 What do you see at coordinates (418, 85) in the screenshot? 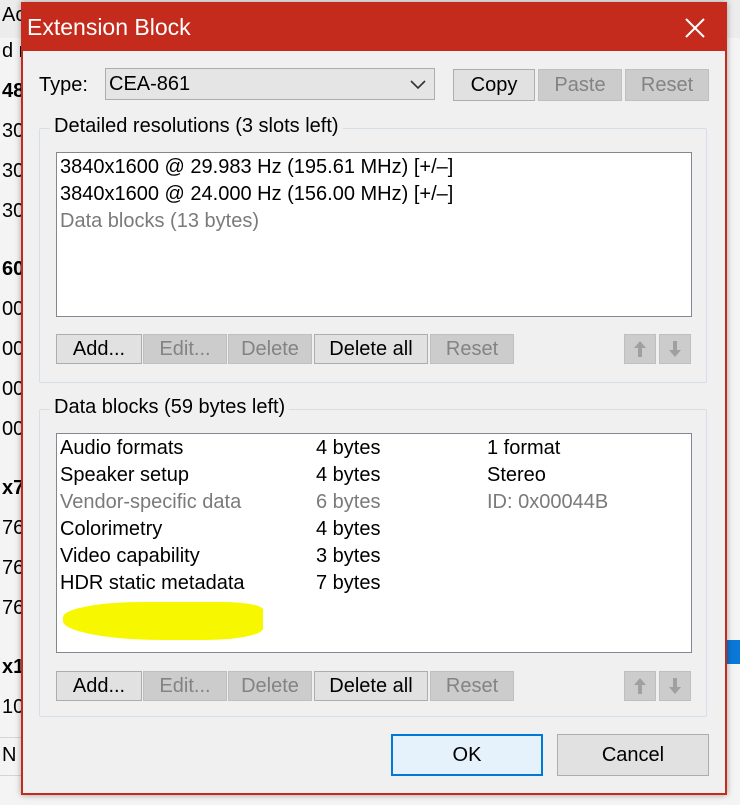
I see `chevron-down-icon` at bounding box center [418, 85].